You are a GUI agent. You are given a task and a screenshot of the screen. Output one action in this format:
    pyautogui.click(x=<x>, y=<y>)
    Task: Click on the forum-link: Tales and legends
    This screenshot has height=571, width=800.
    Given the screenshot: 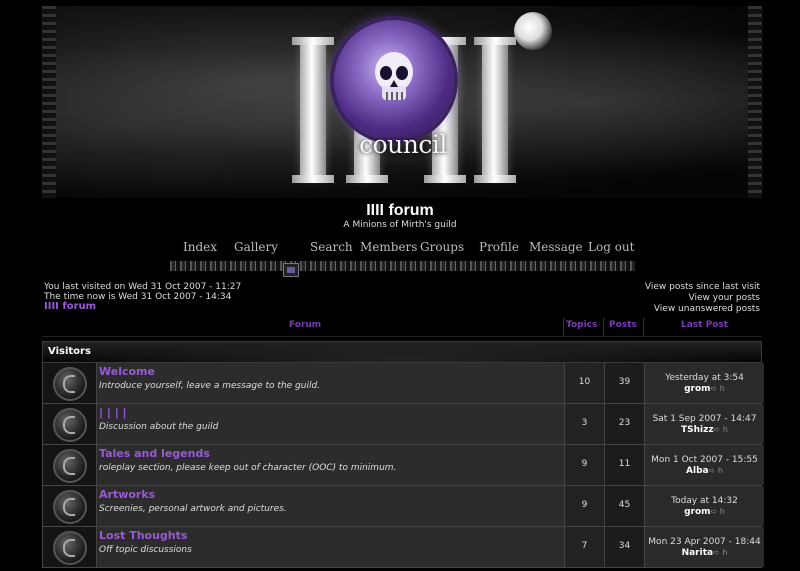 What is the action you would take?
    pyautogui.click(x=154, y=453)
    